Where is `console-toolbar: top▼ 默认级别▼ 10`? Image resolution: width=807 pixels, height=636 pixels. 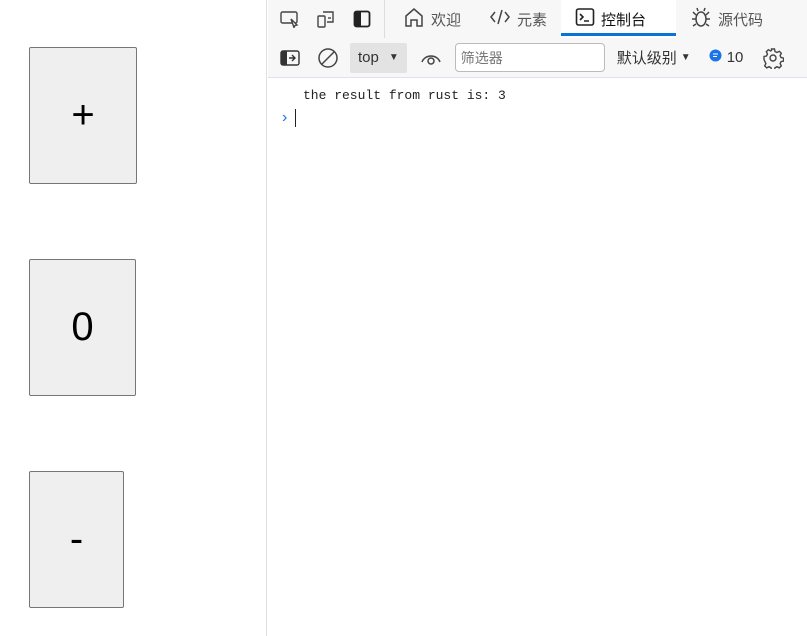 console-toolbar: top▼ 默认级别▼ 10 is located at coordinates (537, 58).